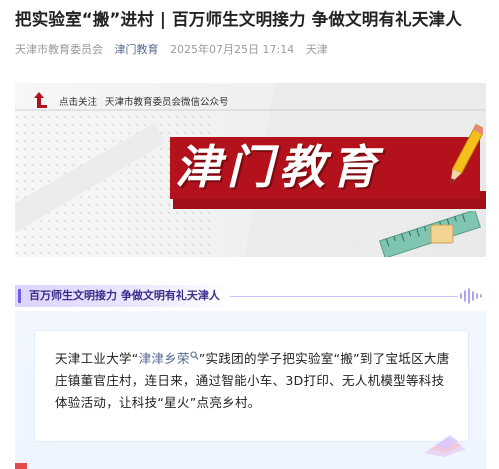  What do you see at coordinates (167, 102) in the screenshot?
I see `follow-target: 天津市教育委员会微信公众号` at bounding box center [167, 102].